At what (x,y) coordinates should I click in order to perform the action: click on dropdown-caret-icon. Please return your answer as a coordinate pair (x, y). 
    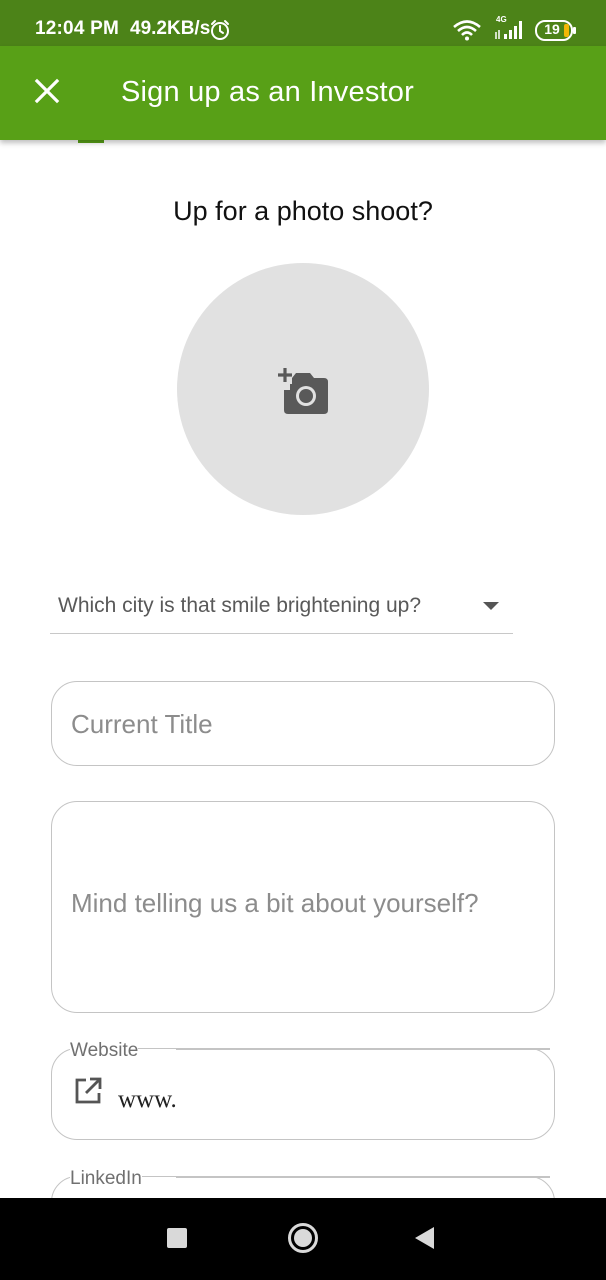
    Looking at the image, I should click on (491, 606).